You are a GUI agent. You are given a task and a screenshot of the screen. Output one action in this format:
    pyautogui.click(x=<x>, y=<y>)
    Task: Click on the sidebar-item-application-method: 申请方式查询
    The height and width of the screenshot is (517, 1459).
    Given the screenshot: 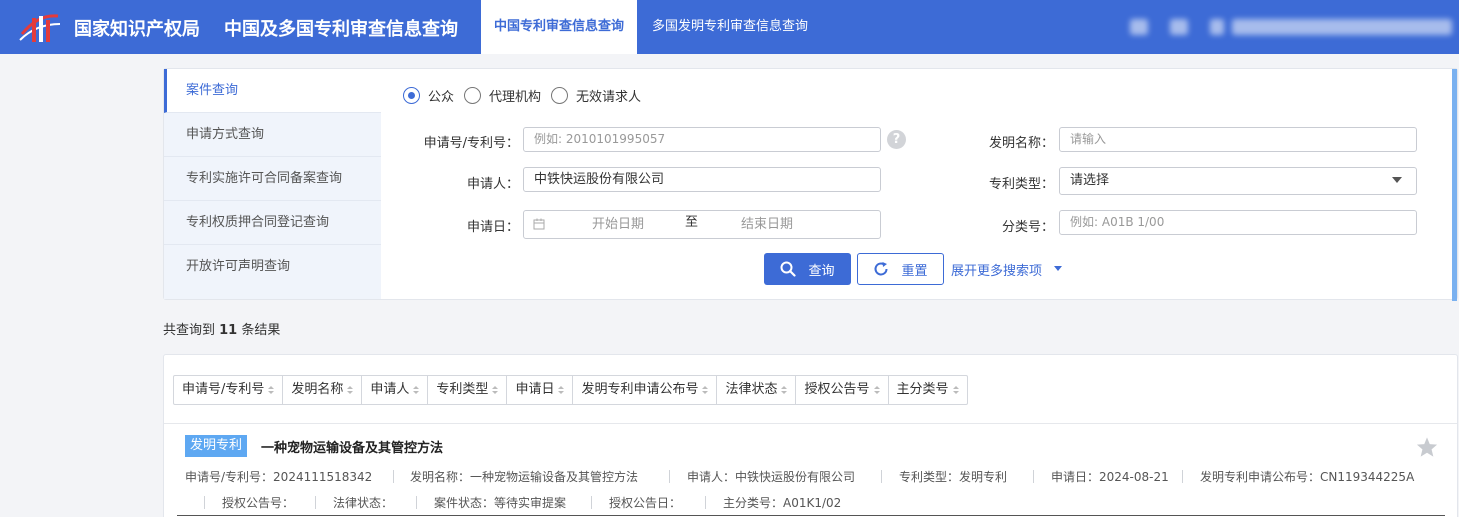 What is the action you would take?
    pyautogui.click(x=272, y=135)
    